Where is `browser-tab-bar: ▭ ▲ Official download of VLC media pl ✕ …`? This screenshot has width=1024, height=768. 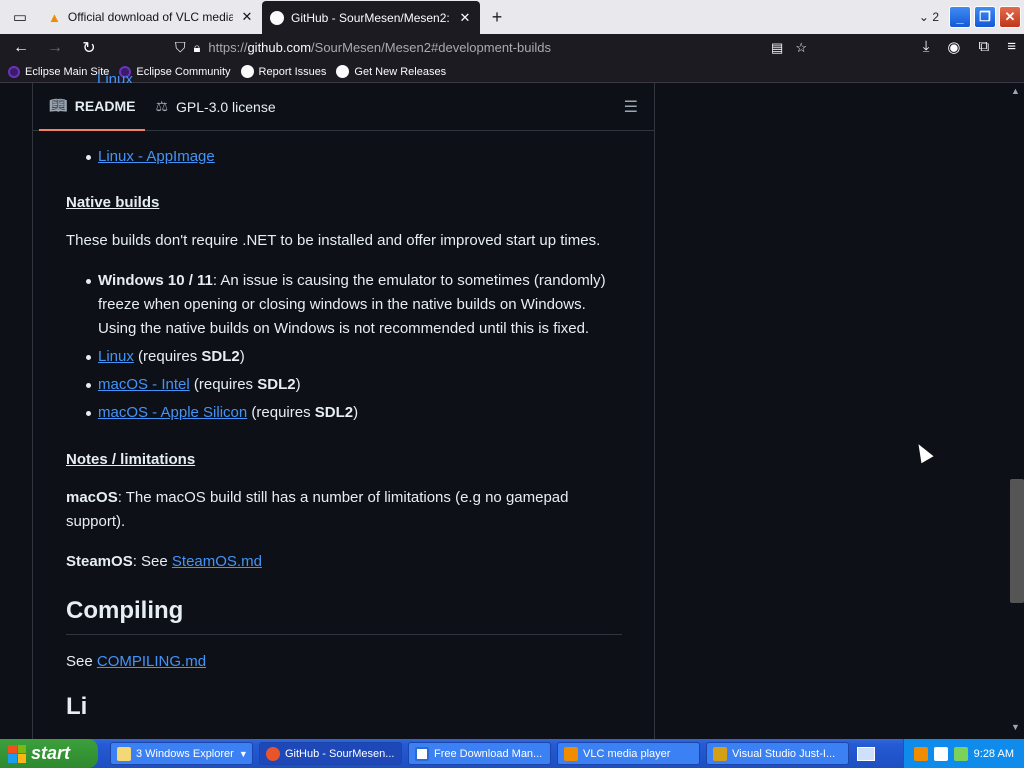 browser-tab-bar: ▭ ▲ Official download of VLC media pl ✕ … is located at coordinates (512, 17).